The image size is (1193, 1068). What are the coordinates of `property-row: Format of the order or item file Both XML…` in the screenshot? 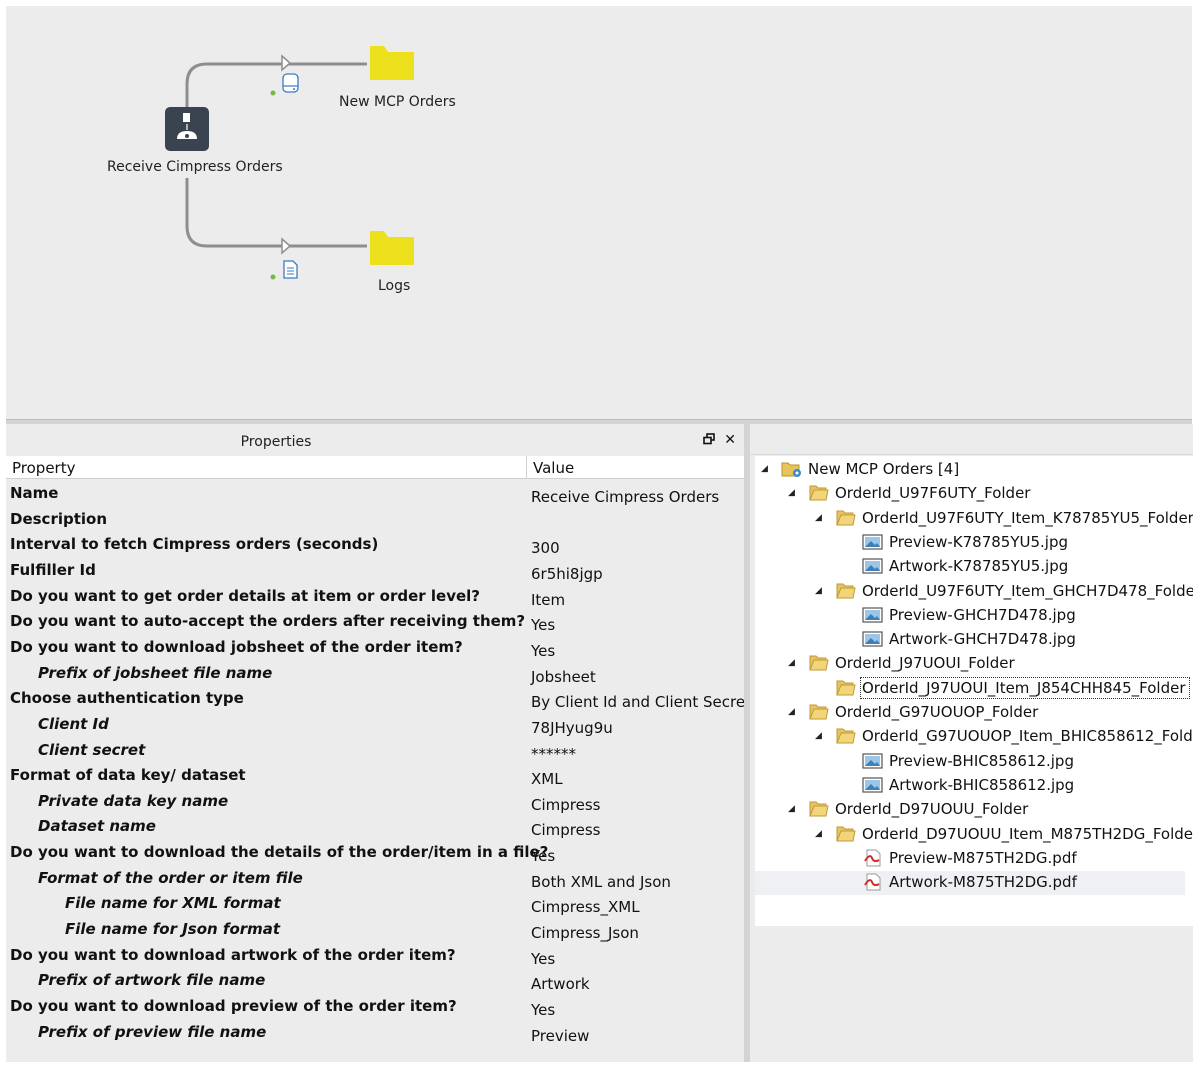 It's located at (375, 879).